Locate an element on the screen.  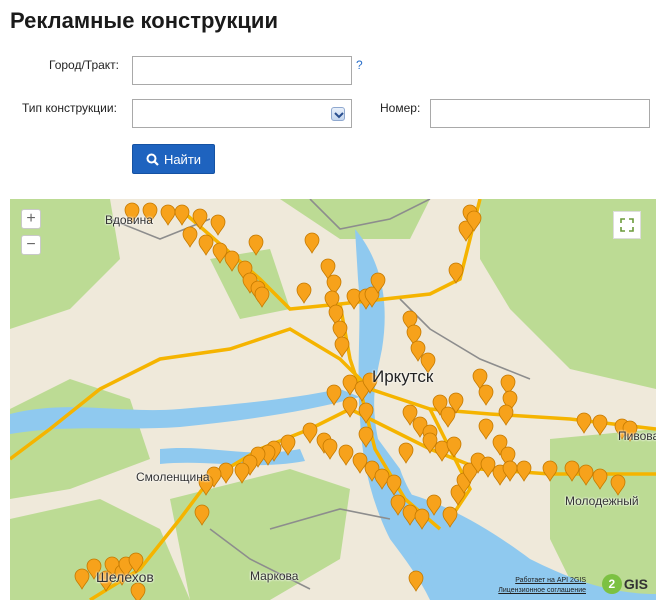
chevron-down-icon is located at coordinates (338, 114).